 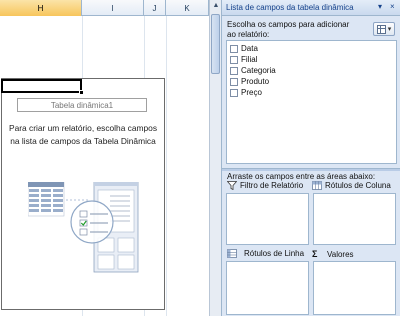 I want to click on field-layout-button: ▾, so click(x=384, y=29).